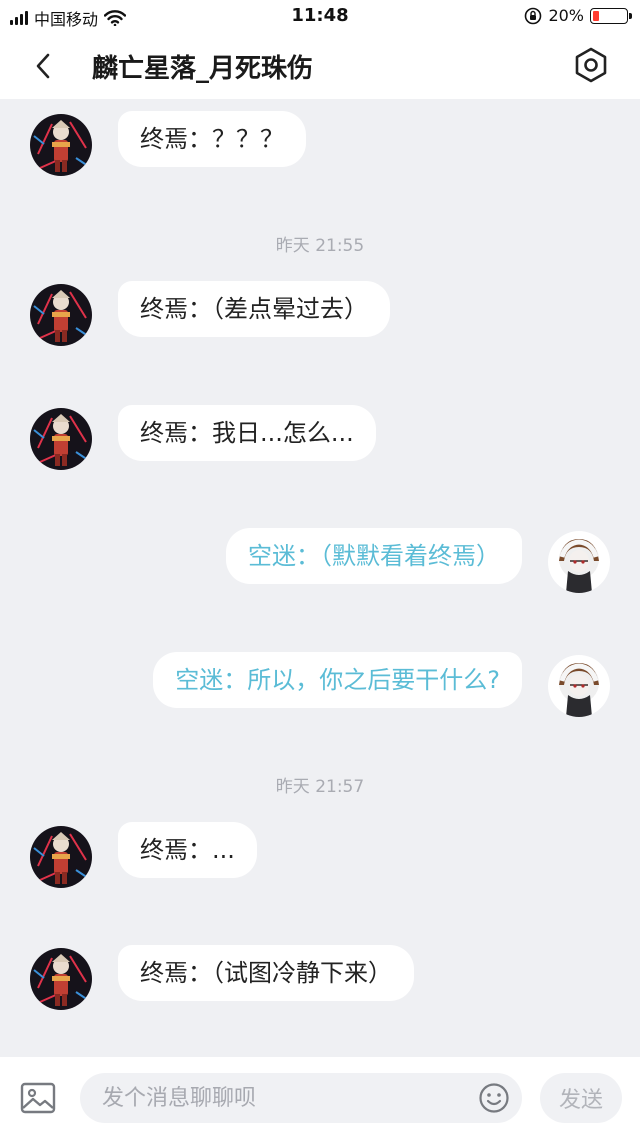 This screenshot has width=640, height=1138. Describe the element at coordinates (320, 65) in the screenshot. I see `chat-header: 麟亡星落_月死珠伤` at that location.